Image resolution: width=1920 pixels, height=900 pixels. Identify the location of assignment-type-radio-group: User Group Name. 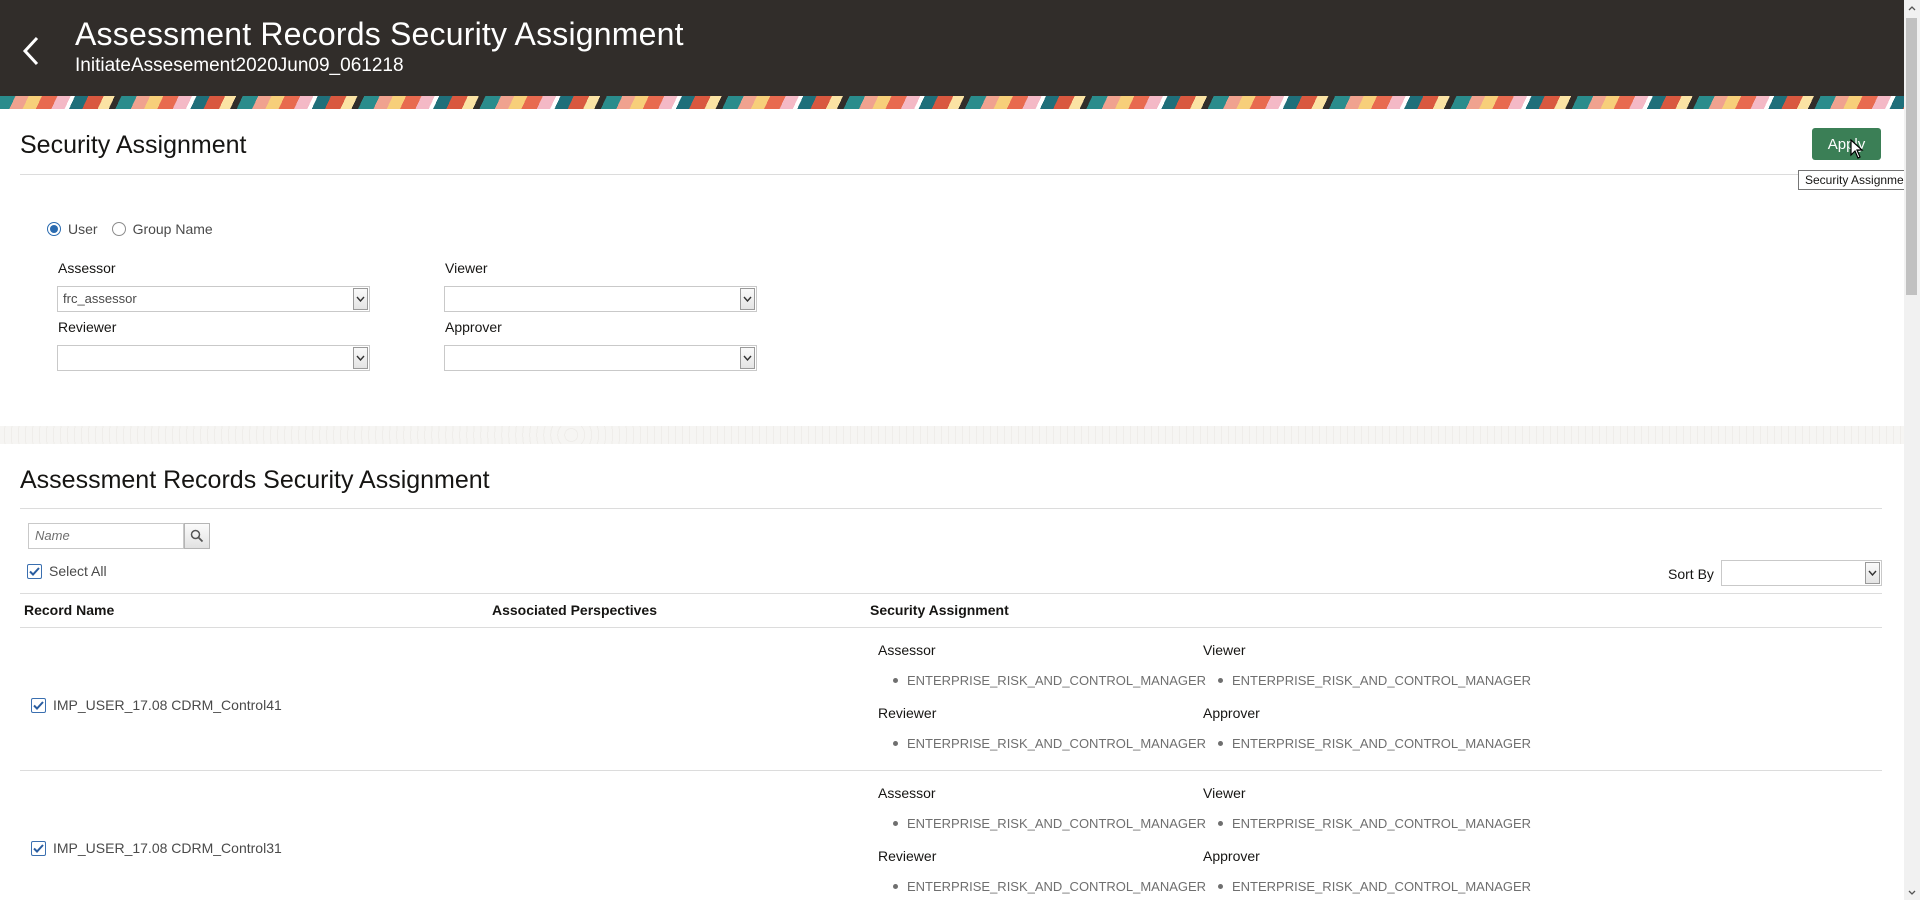
(137, 229).